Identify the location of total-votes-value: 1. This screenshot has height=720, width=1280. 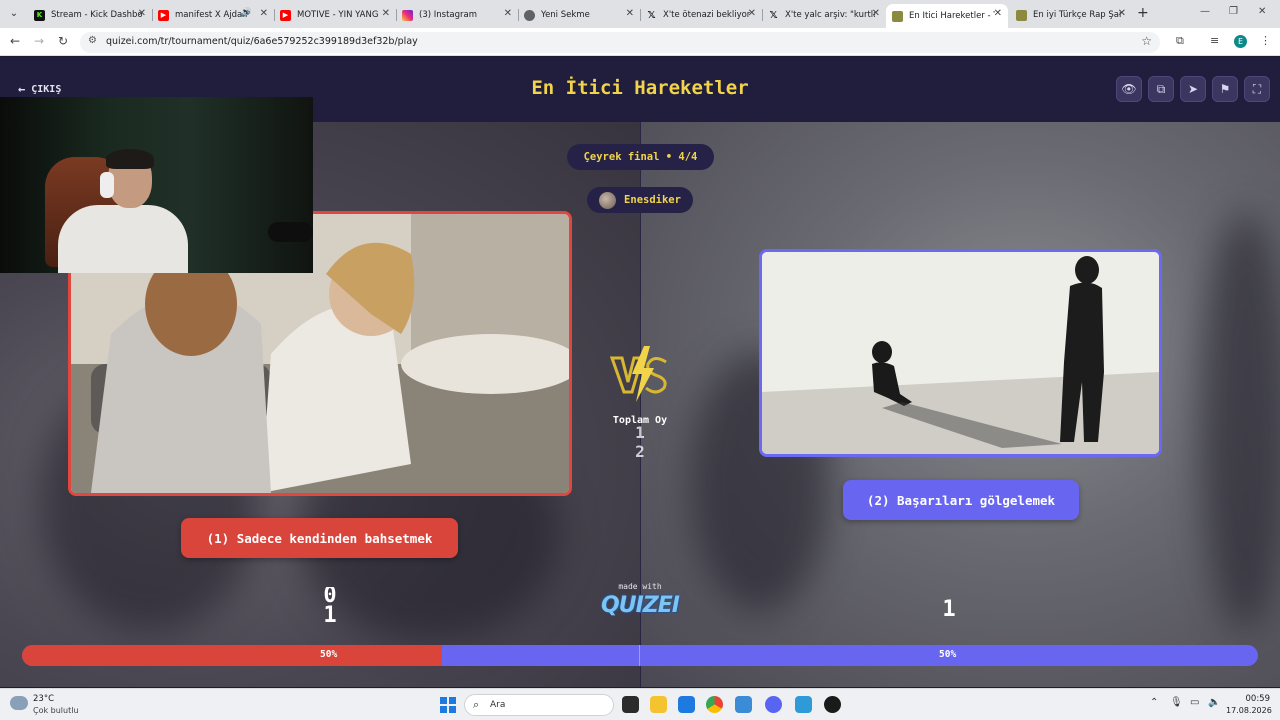
(640, 432).